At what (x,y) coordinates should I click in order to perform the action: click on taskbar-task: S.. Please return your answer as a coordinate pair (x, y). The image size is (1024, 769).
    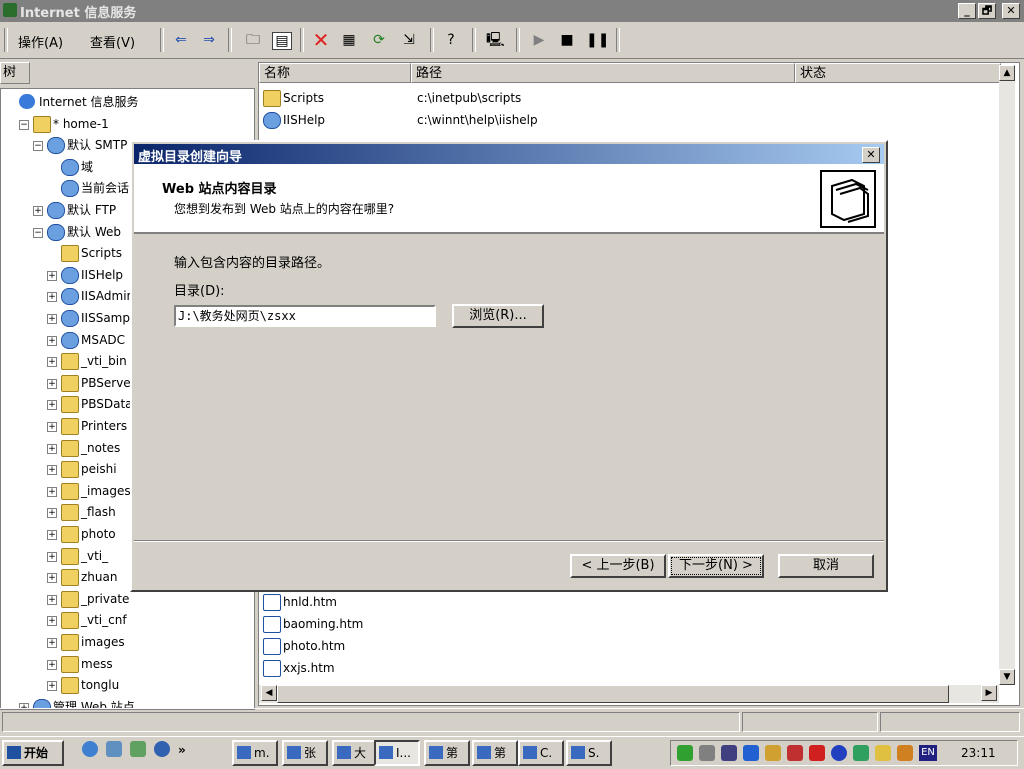
    Looking at the image, I should click on (589, 753).